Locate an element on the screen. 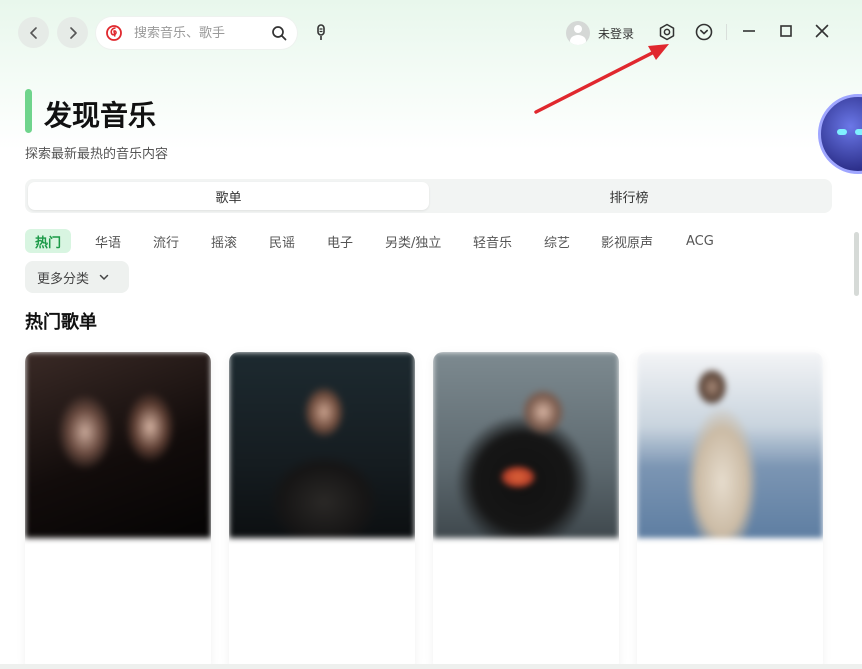 This screenshot has width=862, height=669. category-chip: 摇滚 is located at coordinates (224, 241).